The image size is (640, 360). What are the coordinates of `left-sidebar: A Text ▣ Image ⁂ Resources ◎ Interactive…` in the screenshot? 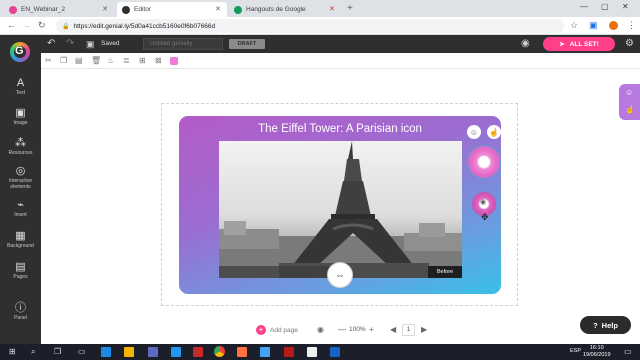 It's located at (20, 206).